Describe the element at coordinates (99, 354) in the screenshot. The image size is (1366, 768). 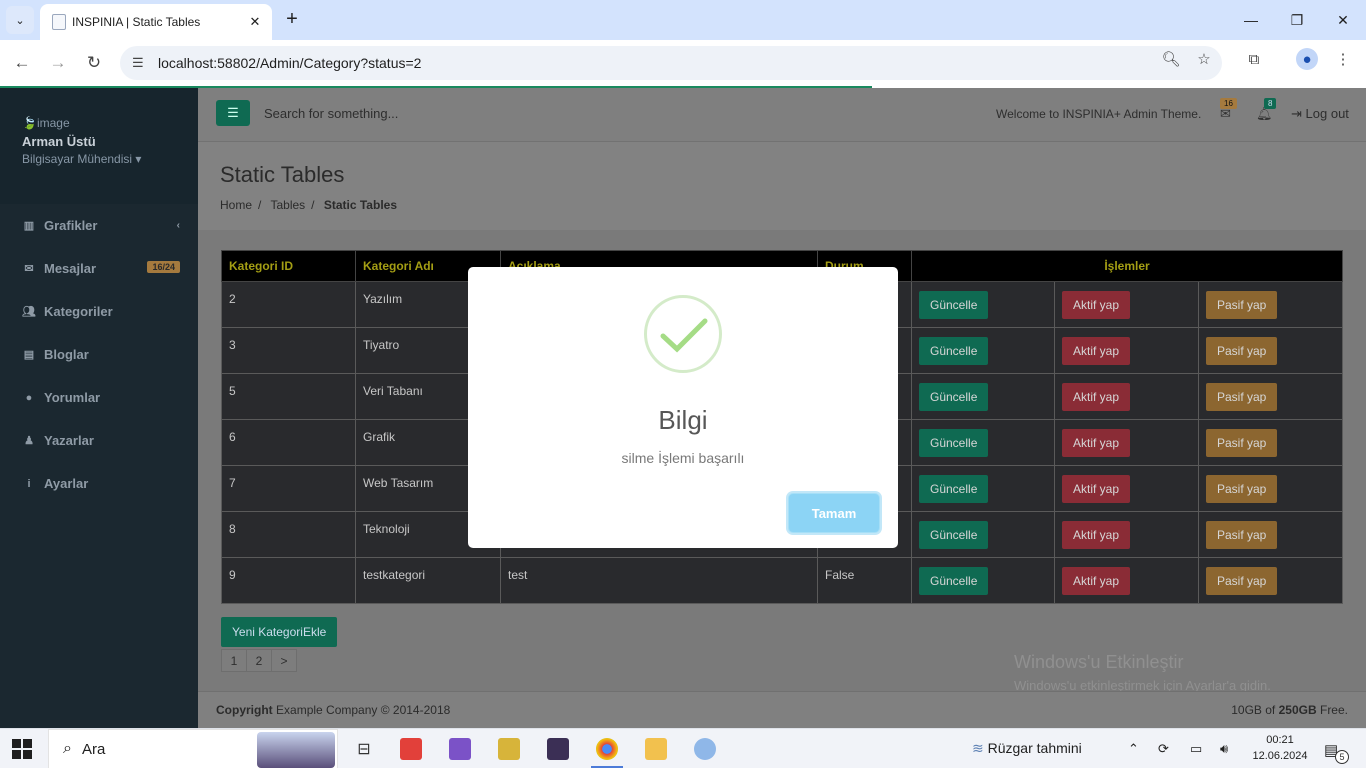
I see `sidebar-item-bloglar: ▤ Bloglar` at that location.